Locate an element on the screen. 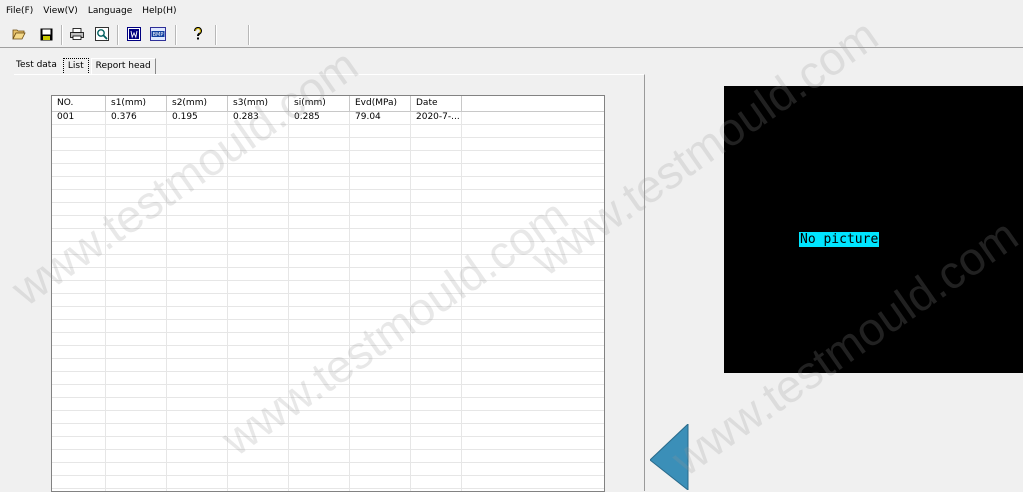 The height and width of the screenshot is (492, 1023). menu-file: File(F) is located at coordinates (18, 11).